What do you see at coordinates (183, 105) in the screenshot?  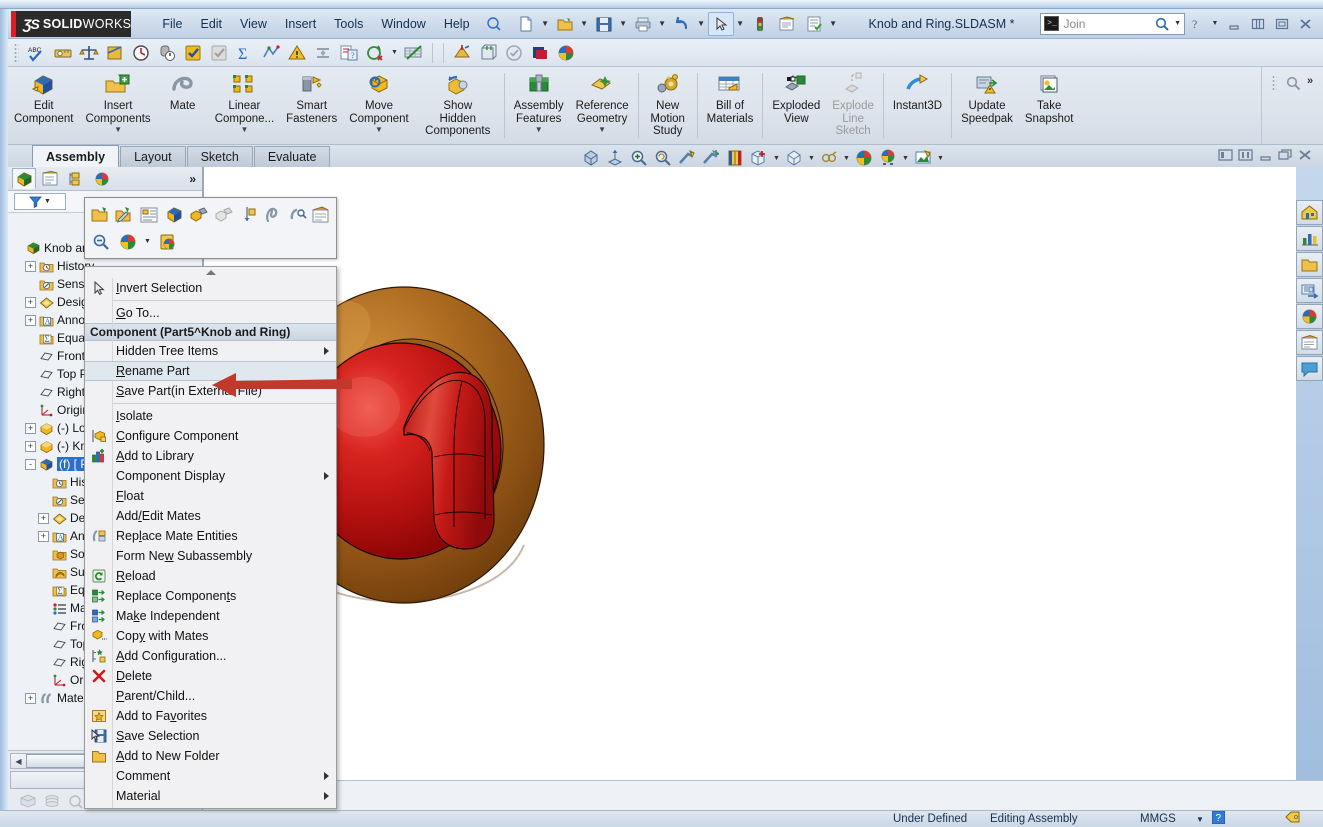 I see `ribbon-mate: Mate` at bounding box center [183, 105].